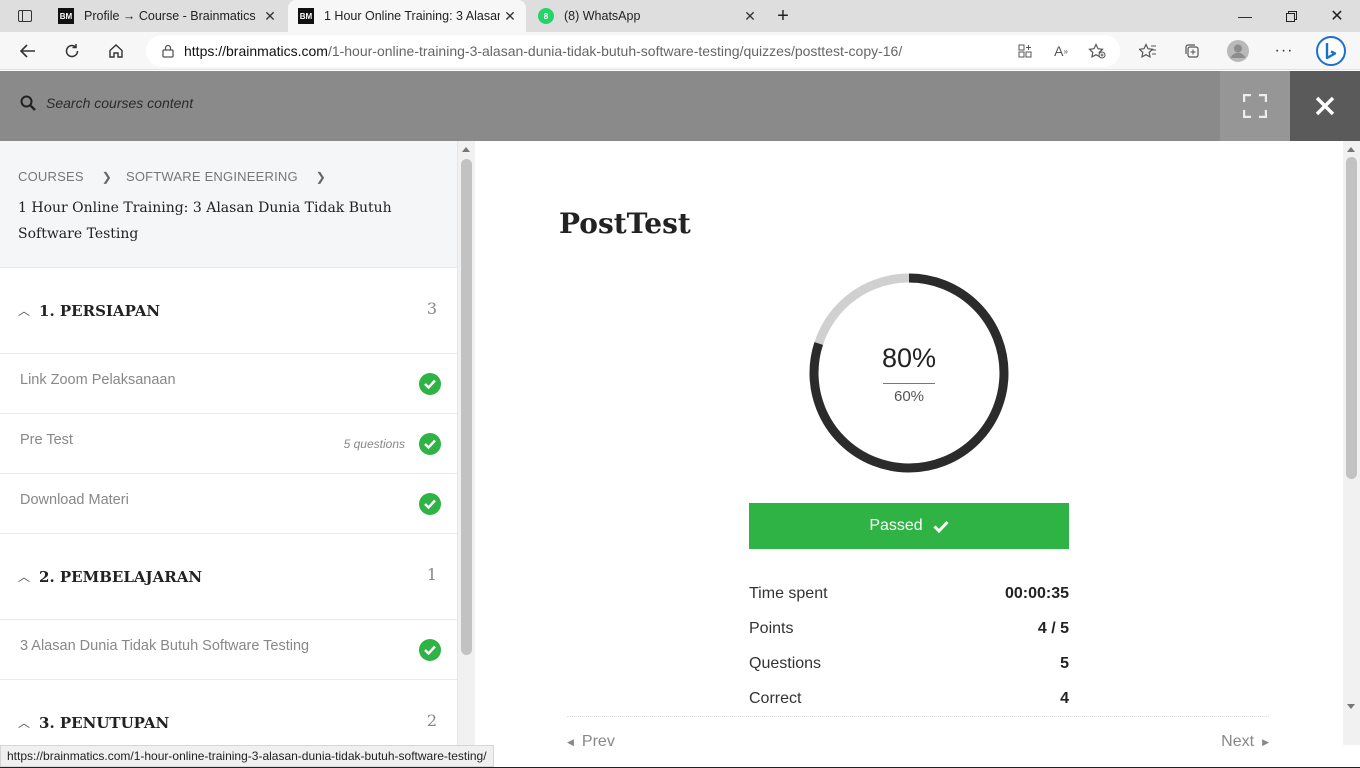  What do you see at coordinates (918, 733) in the screenshot?
I see `lesson-navigation: ◀ Prev Next ▶` at bounding box center [918, 733].